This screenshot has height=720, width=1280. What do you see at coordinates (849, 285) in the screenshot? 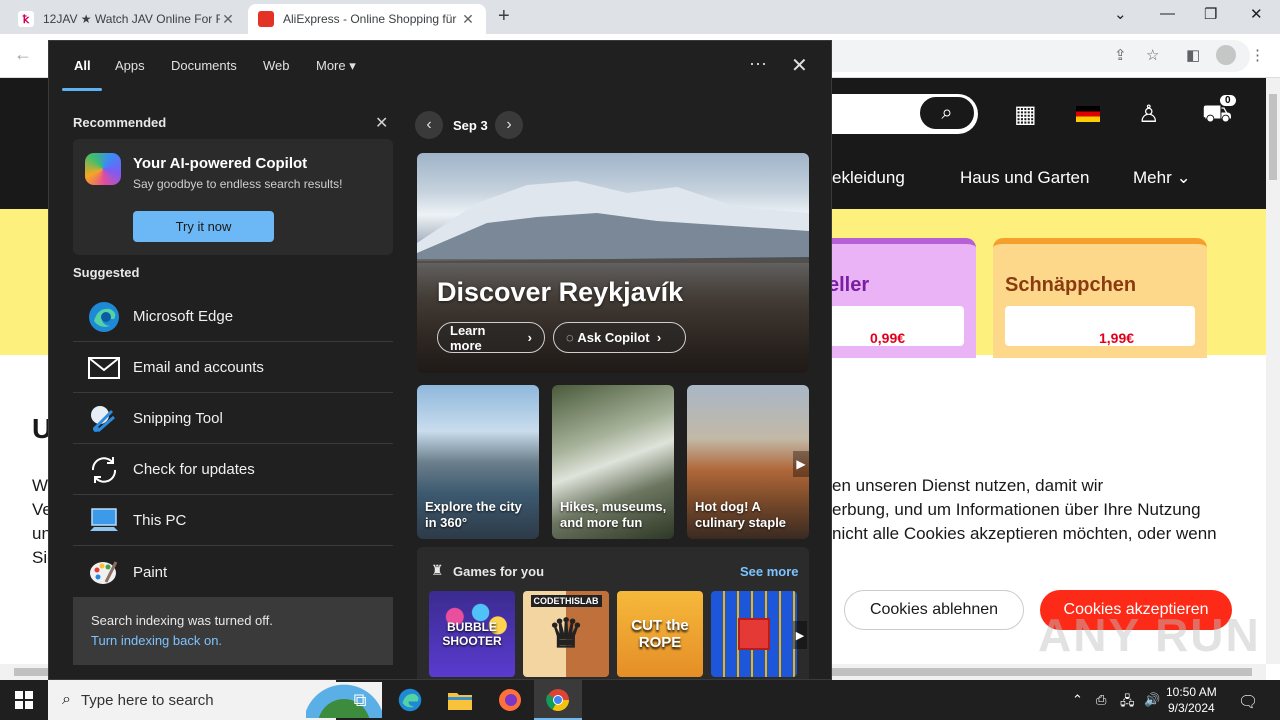
I see `card-title: eller` at bounding box center [849, 285].